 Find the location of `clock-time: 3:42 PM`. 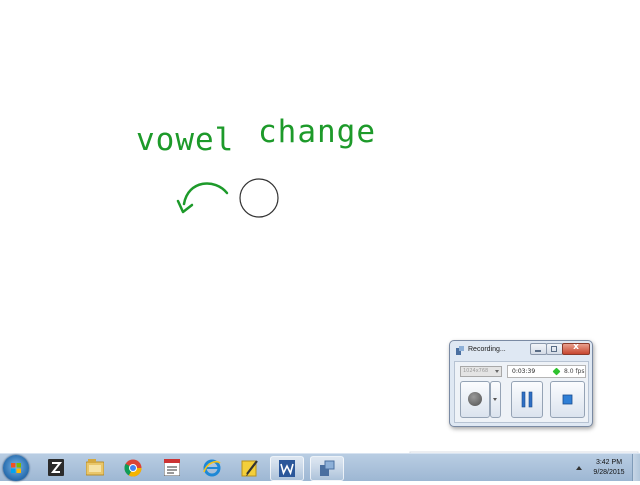

clock-time: 3:42 PM is located at coordinates (609, 462).